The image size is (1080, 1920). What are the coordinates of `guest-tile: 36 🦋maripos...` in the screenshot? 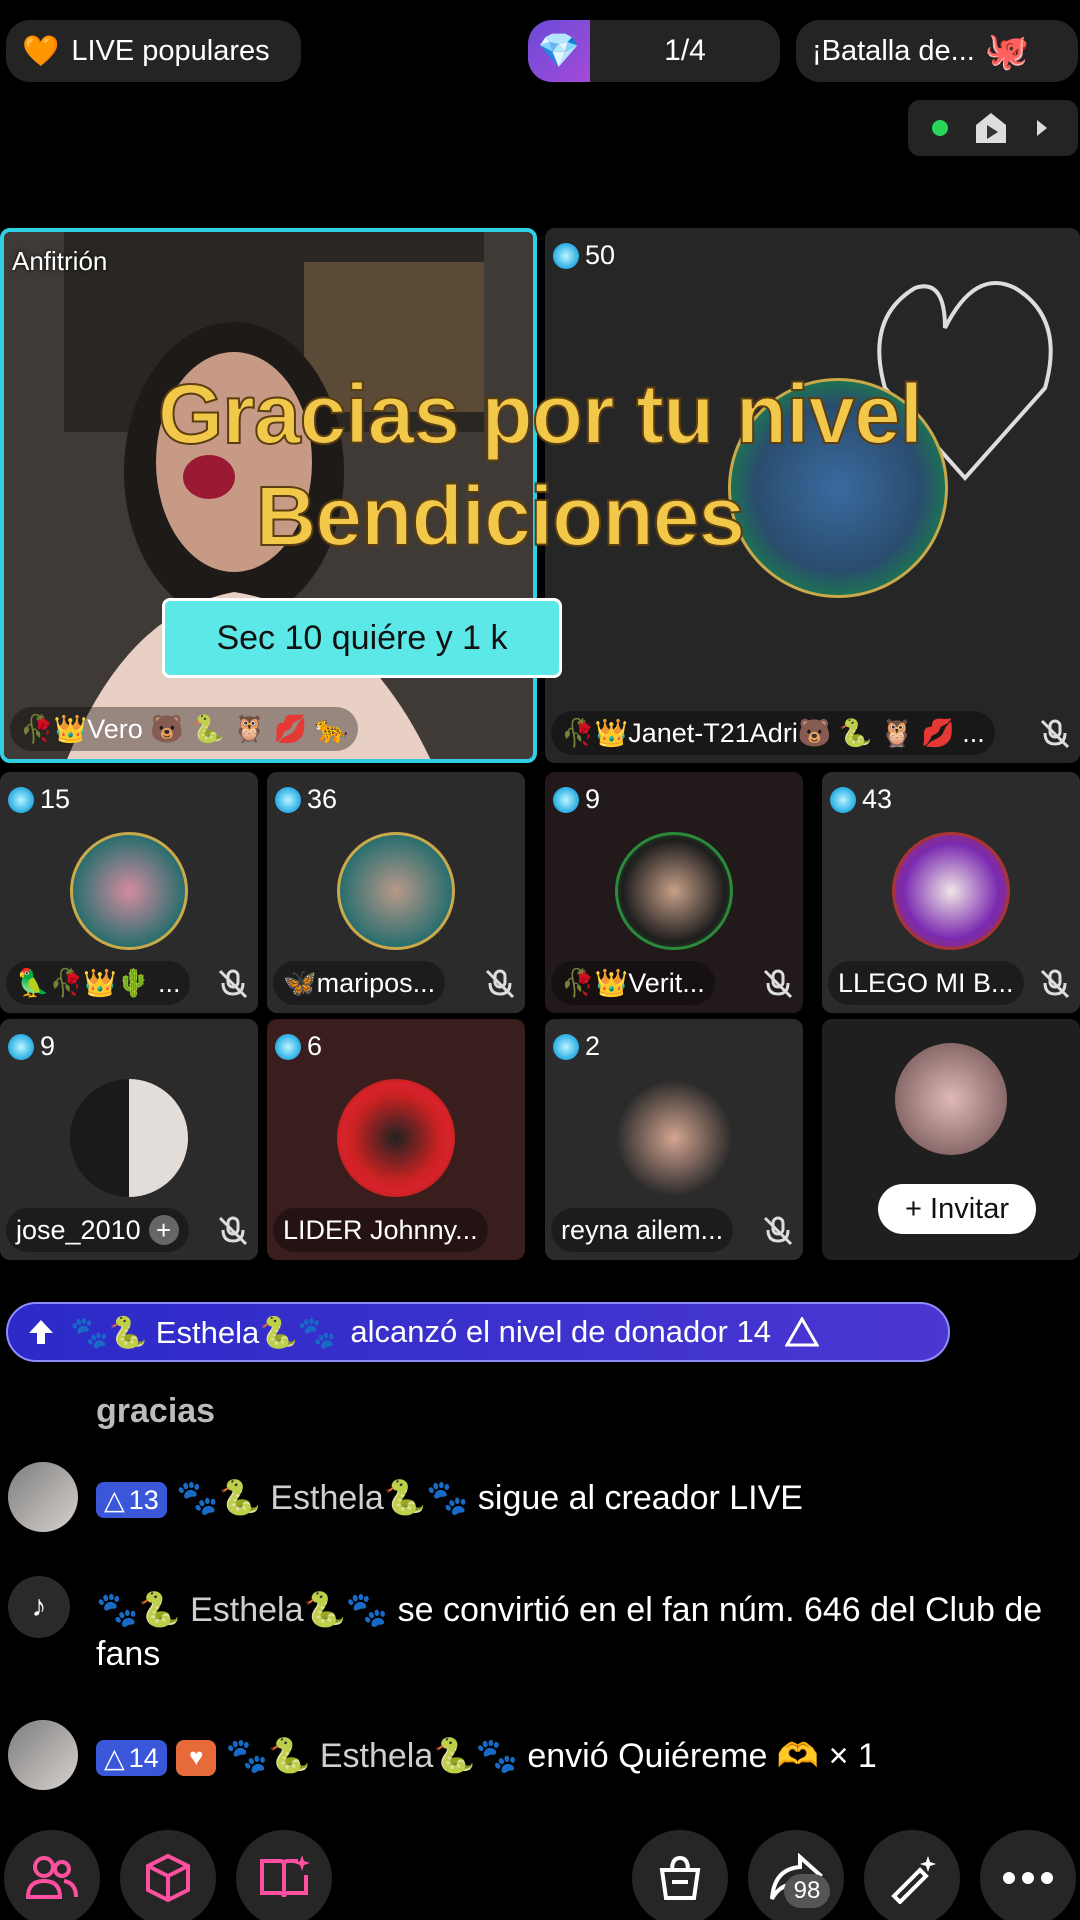 It's located at (396, 892).